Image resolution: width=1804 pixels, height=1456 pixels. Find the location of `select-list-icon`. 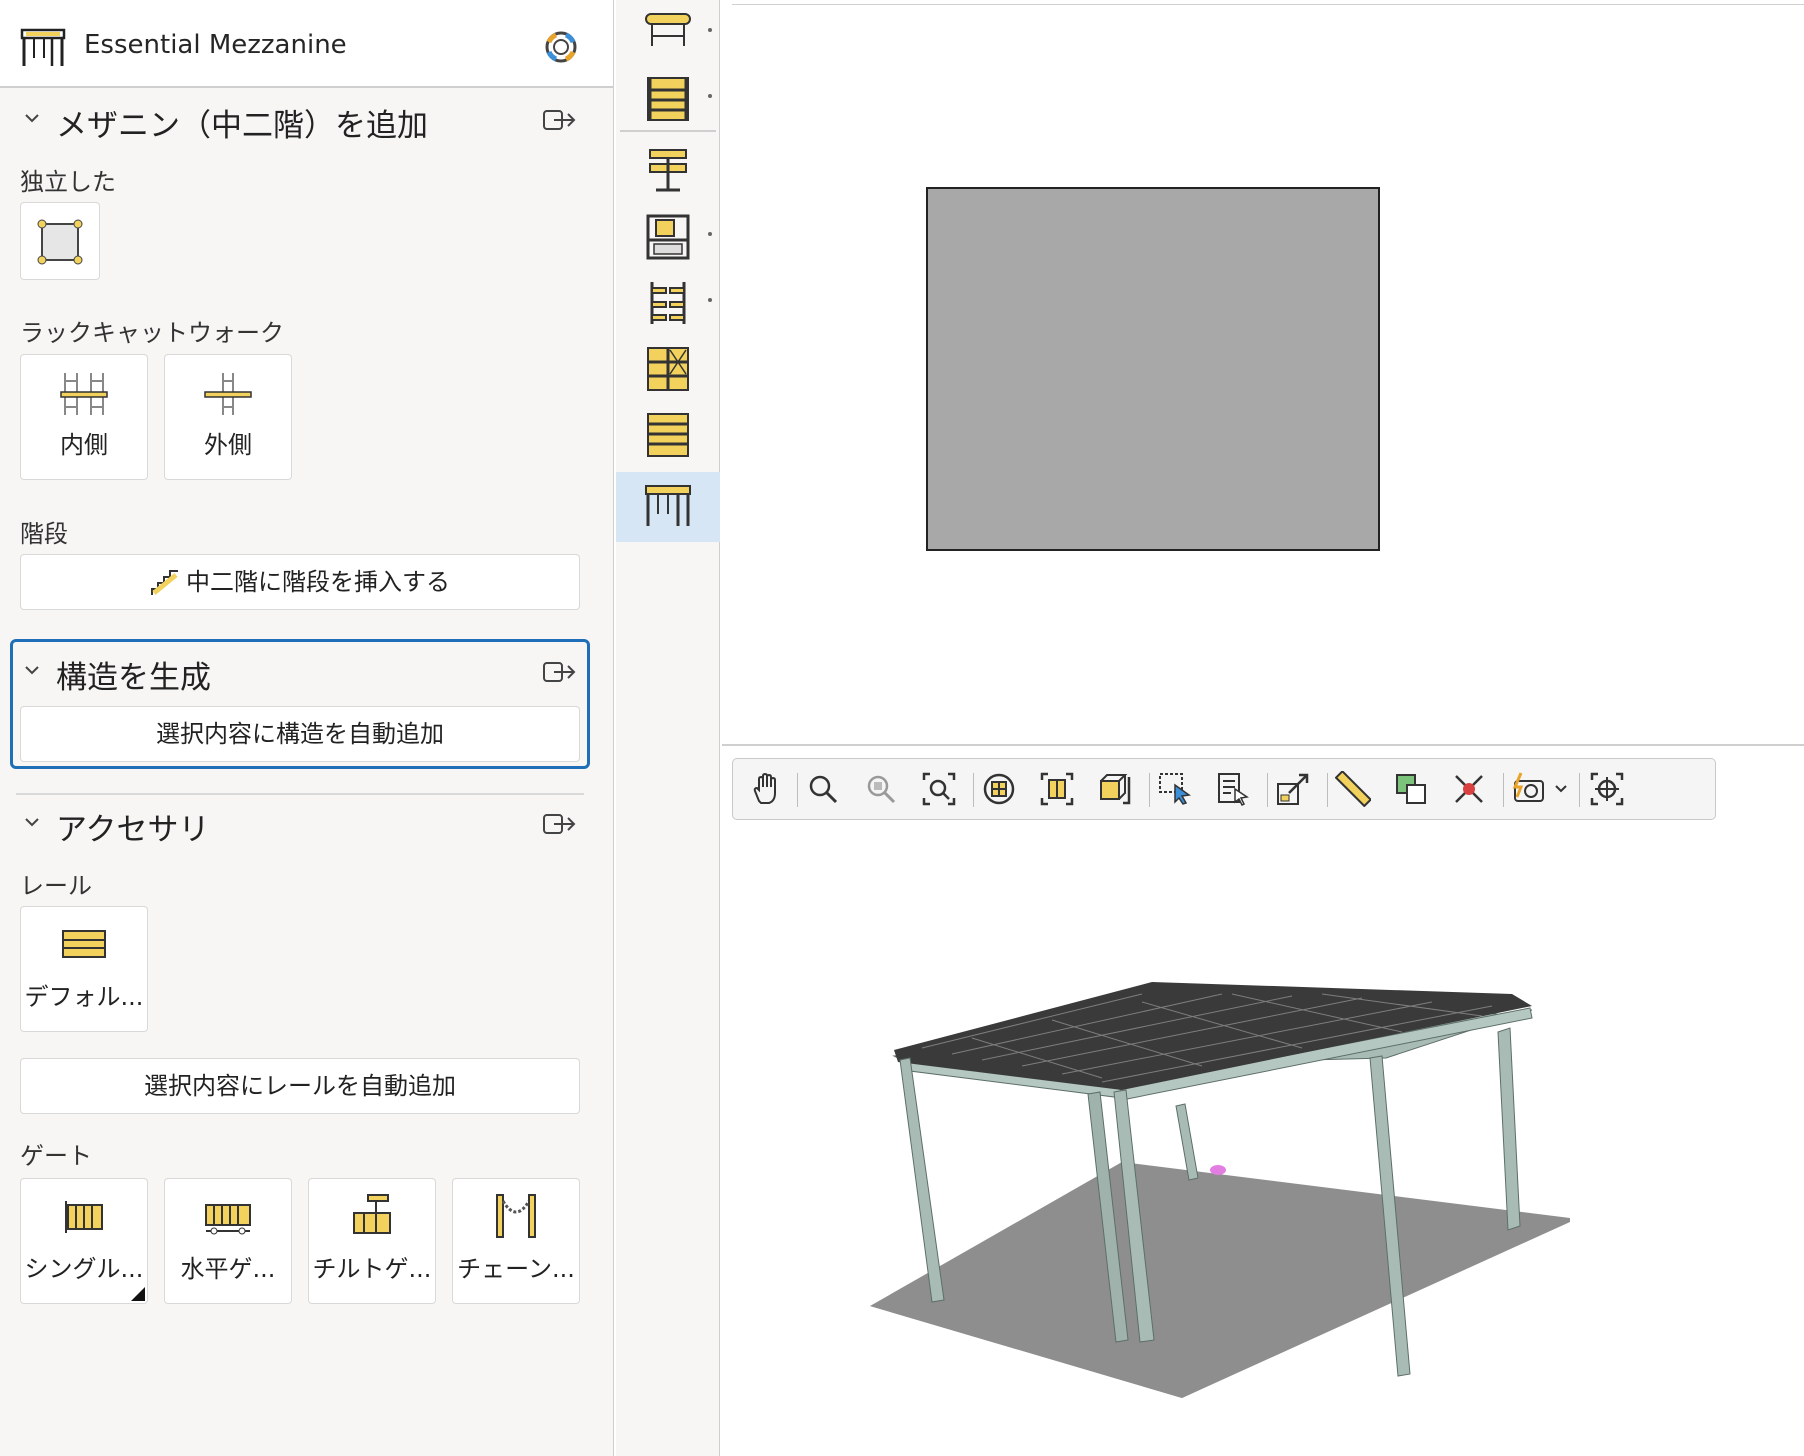

select-list-icon is located at coordinates (1233, 789).